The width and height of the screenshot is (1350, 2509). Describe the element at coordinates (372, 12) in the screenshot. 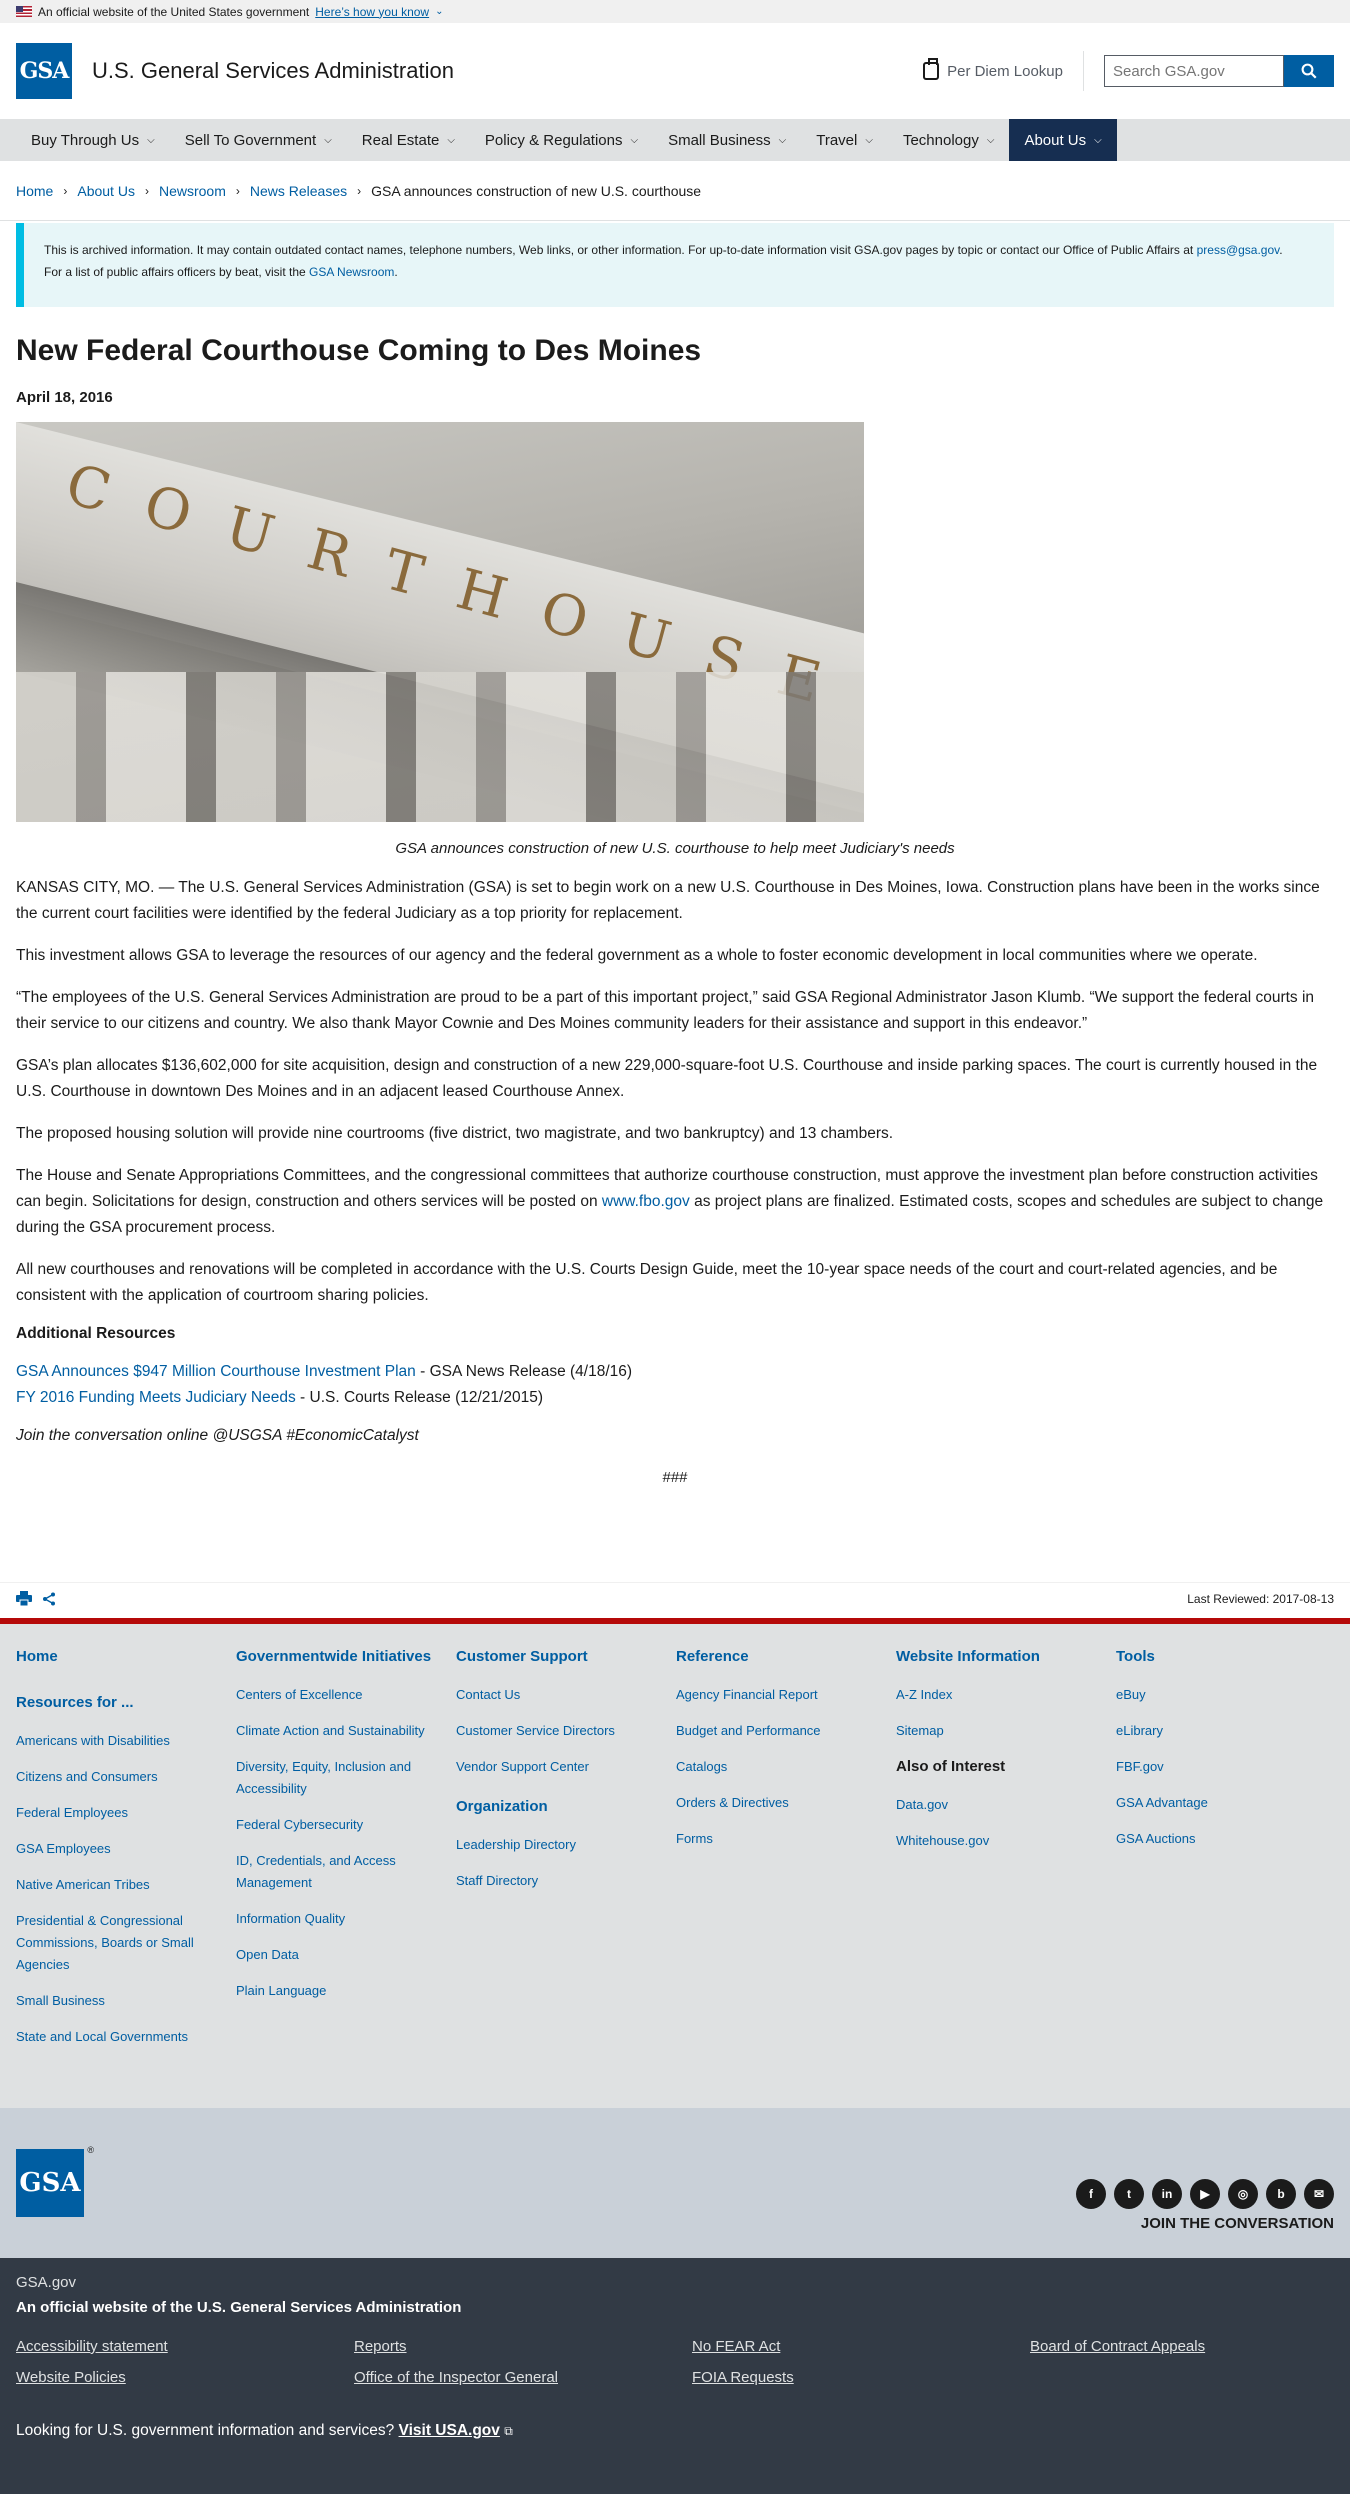

I see `heres-how-you-know-link: Here’s how you know` at that location.